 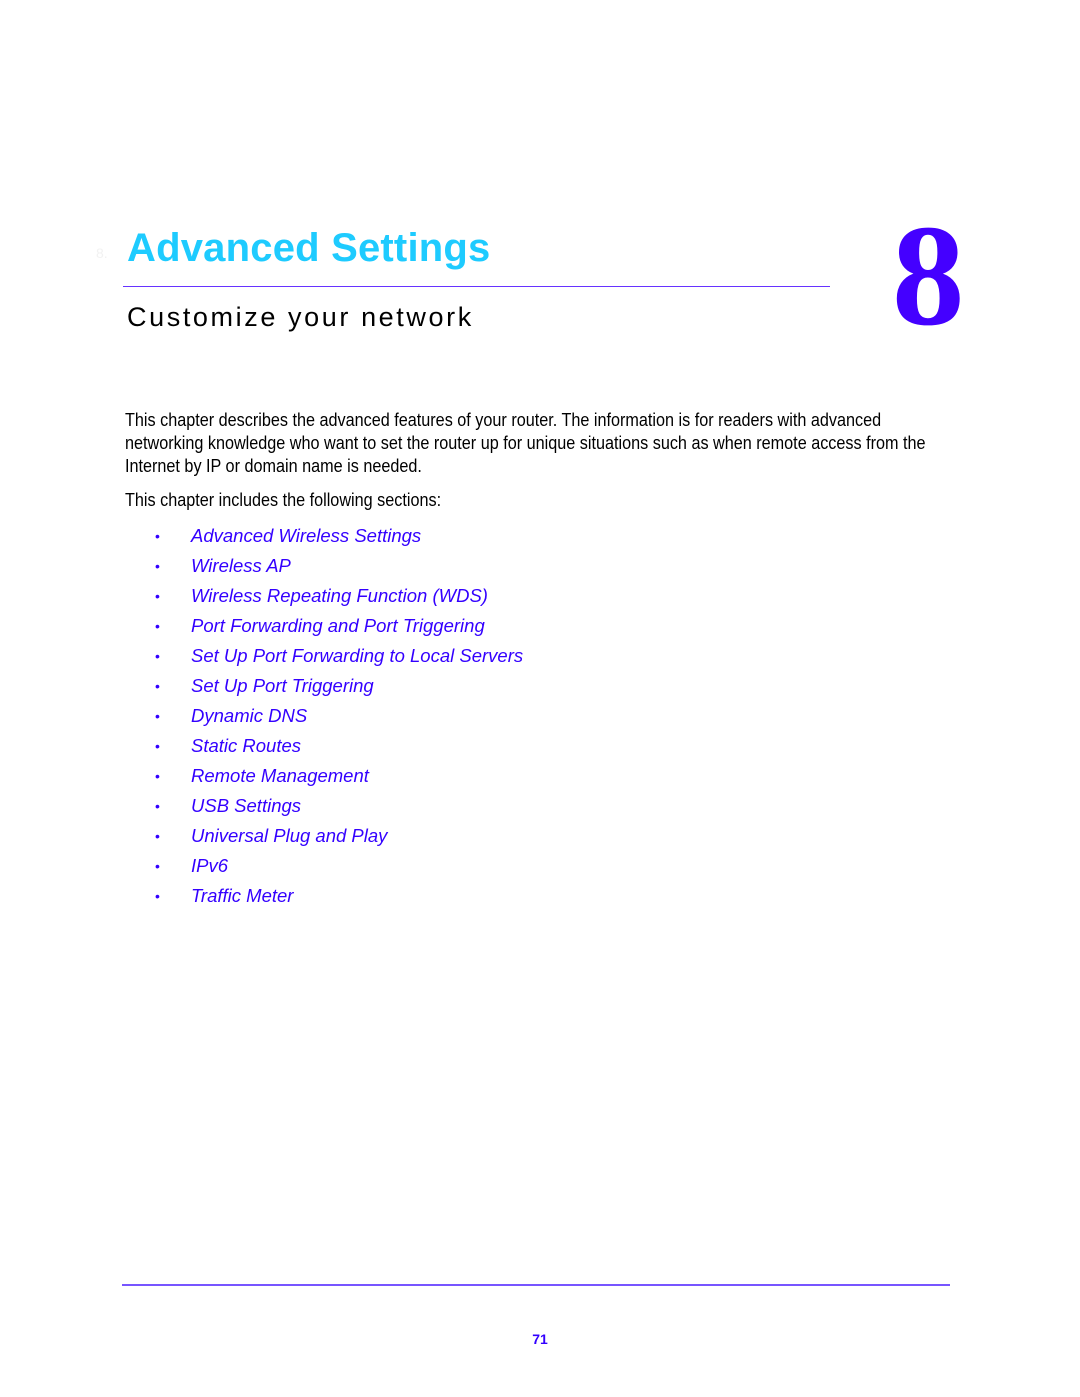 What do you see at coordinates (289, 835) in the screenshot?
I see `section-link-upnp: Universal Plug and Play` at bounding box center [289, 835].